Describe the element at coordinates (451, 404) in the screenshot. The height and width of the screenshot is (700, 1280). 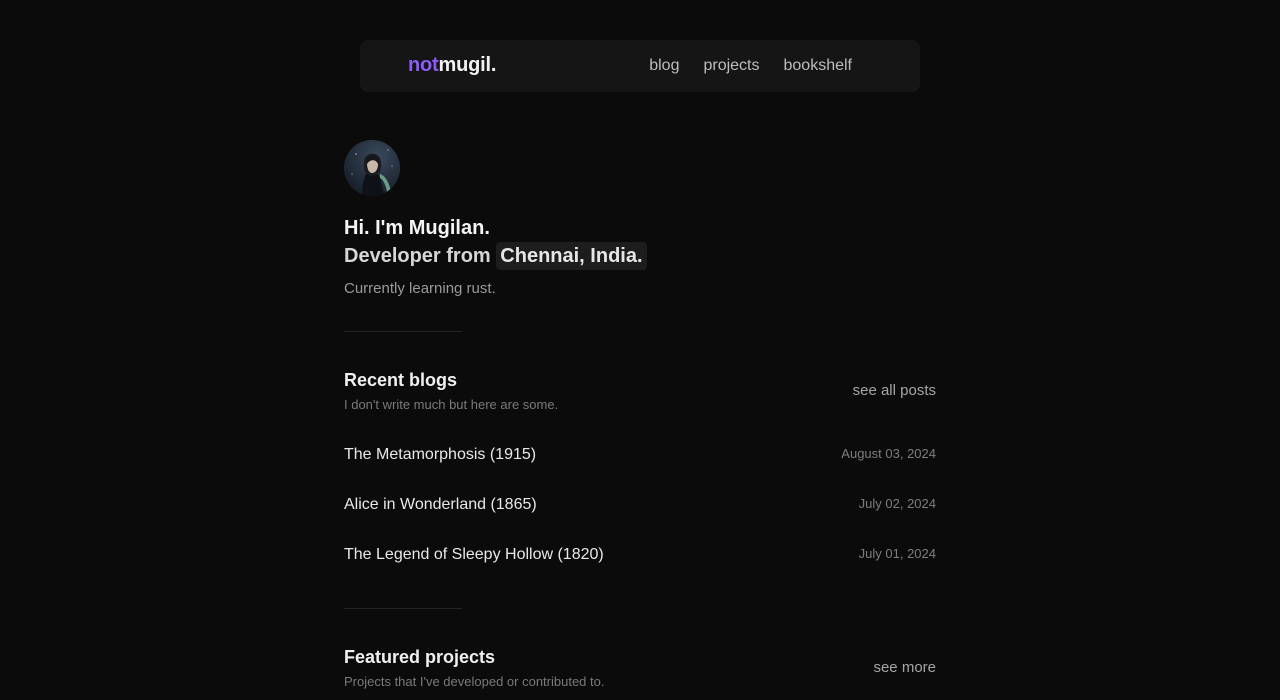
I see `recent-blogs-subtitle: I don't write much but here are some.` at that location.